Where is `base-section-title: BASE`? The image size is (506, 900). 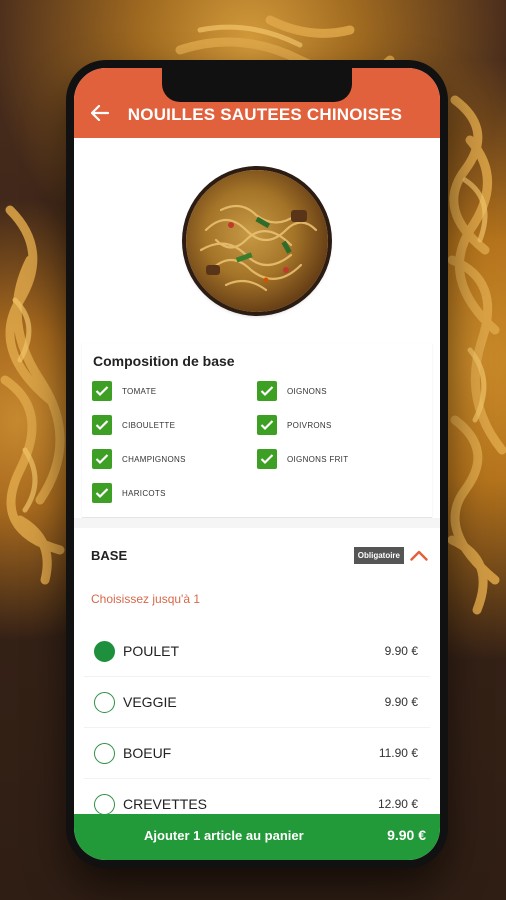 base-section-title: BASE is located at coordinates (109, 555).